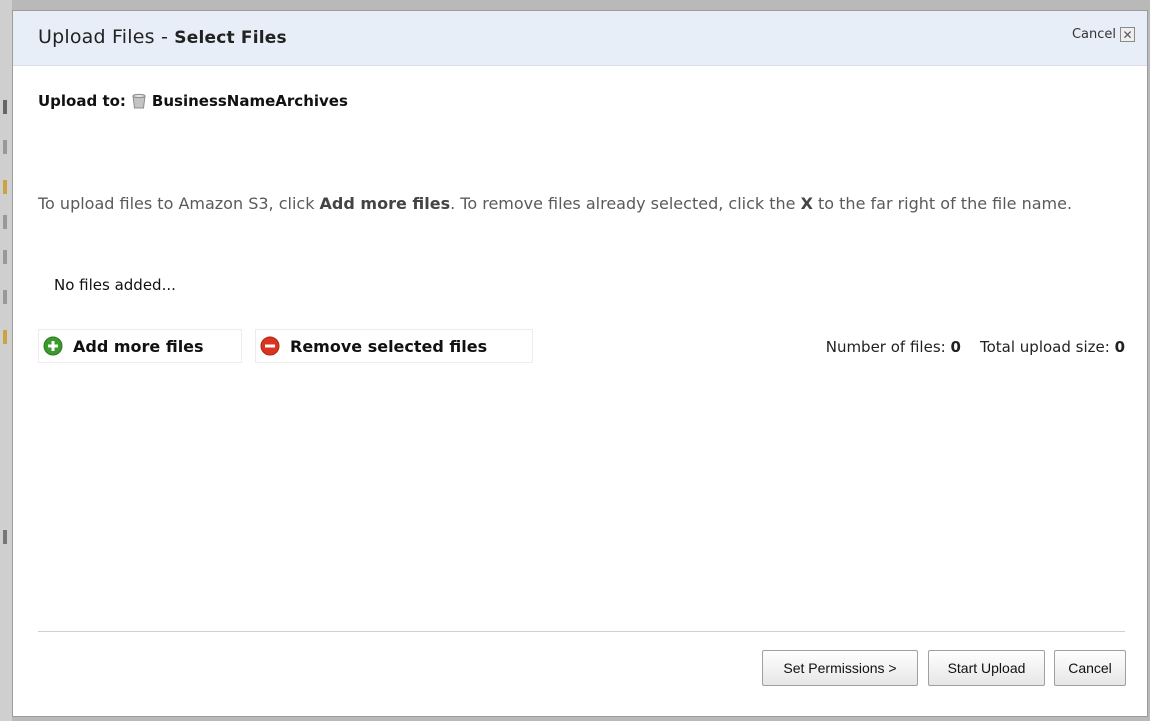  What do you see at coordinates (955, 347) in the screenshot?
I see `number-of-files-value: 0` at bounding box center [955, 347].